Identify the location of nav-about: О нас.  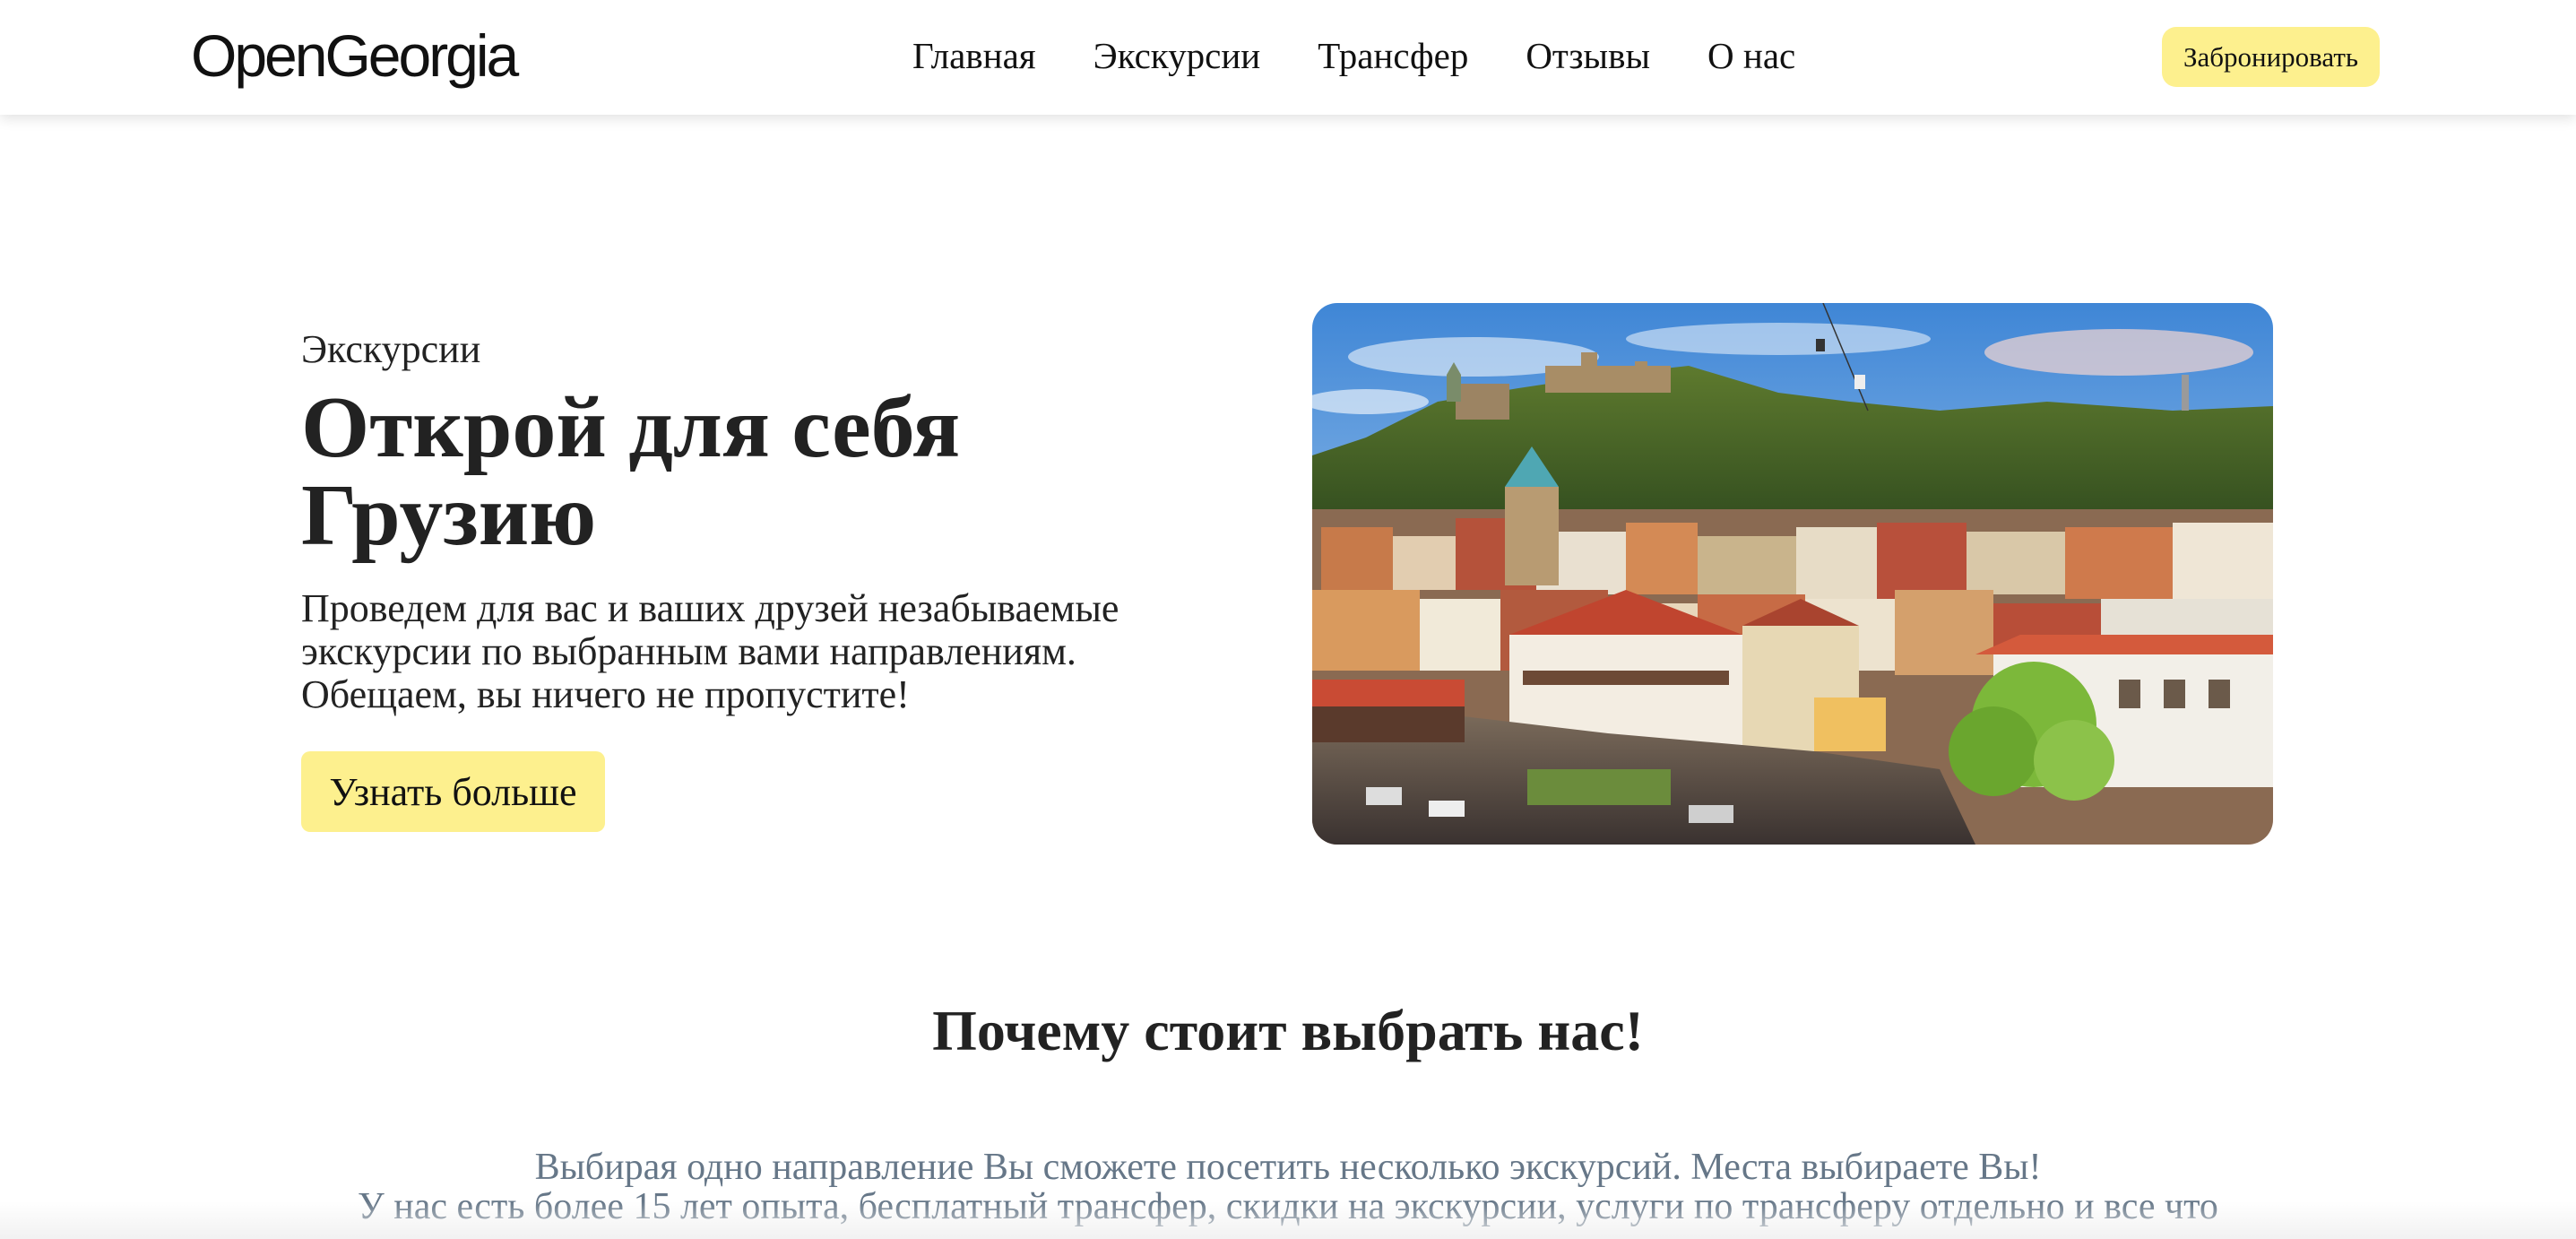
(1751, 56).